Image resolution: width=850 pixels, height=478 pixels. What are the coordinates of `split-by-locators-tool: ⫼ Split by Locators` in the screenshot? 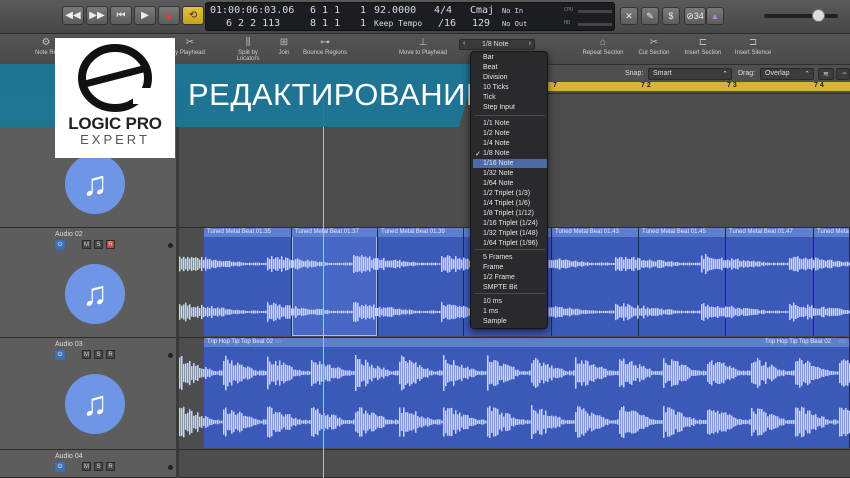 It's located at (248, 49).